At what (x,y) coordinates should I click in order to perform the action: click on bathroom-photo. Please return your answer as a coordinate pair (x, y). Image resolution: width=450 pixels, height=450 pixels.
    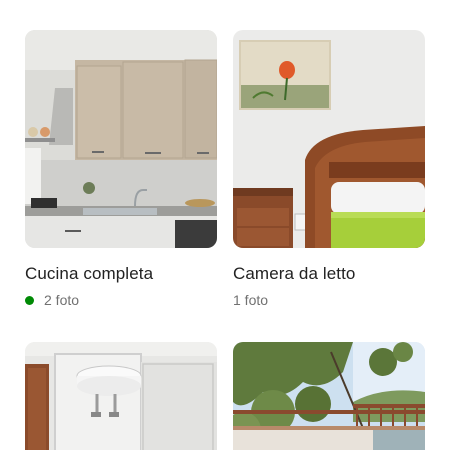
    Looking at the image, I should click on (121, 396).